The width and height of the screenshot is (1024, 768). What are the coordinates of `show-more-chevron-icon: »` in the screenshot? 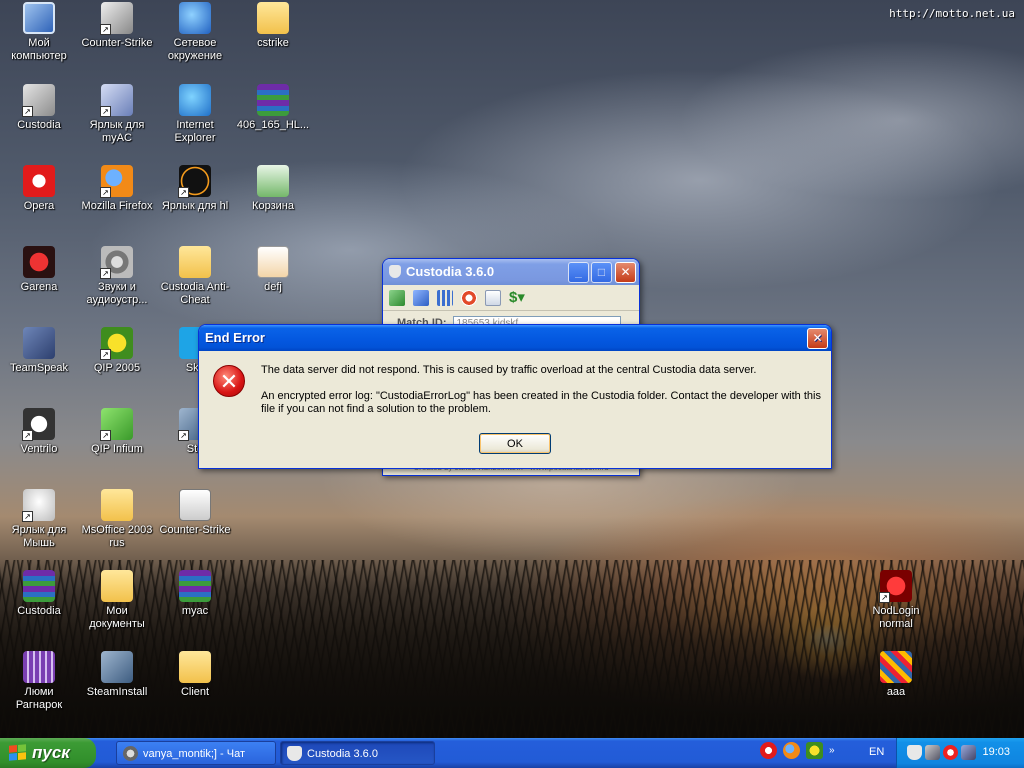 It's located at (832, 750).